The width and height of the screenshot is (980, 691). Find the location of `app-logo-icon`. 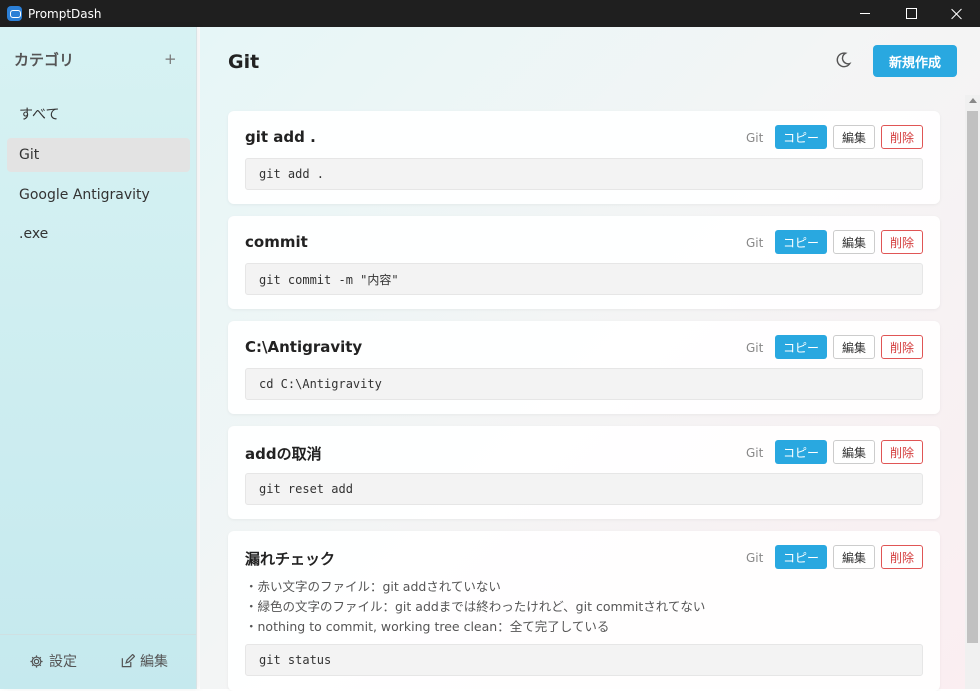

app-logo-icon is located at coordinates (14, 13).